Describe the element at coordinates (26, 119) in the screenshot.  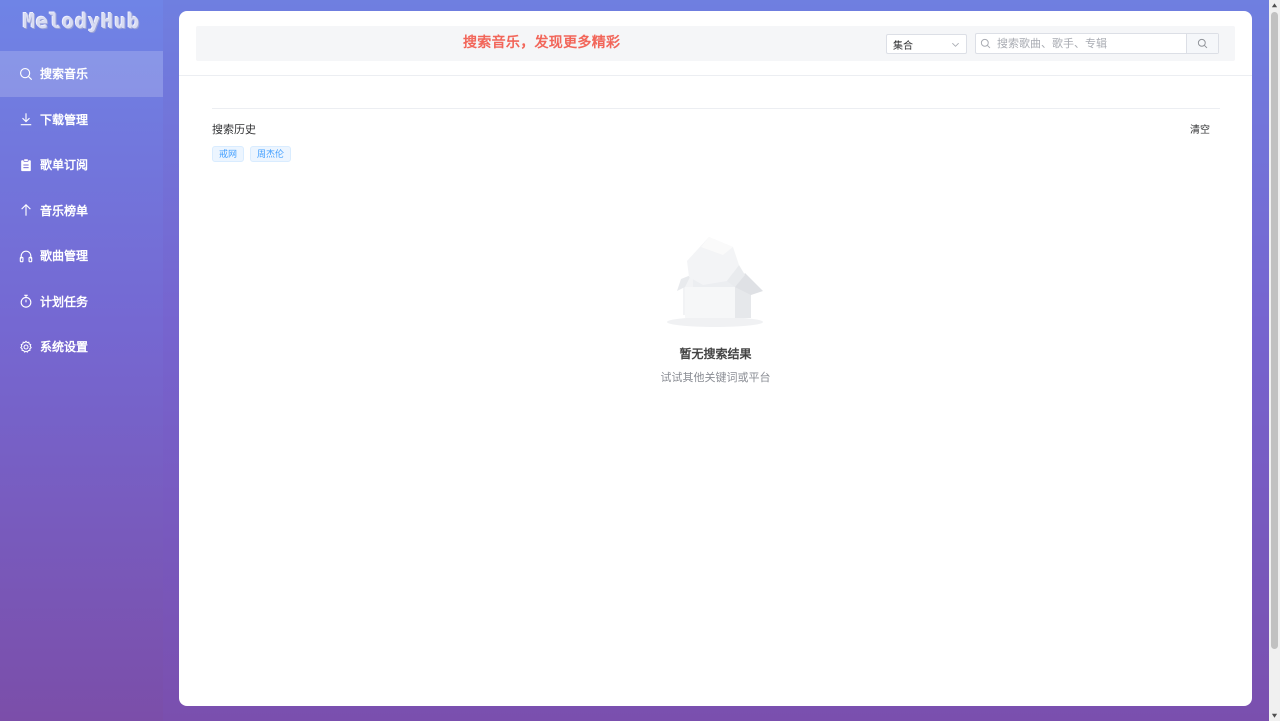
I see `download-icon` at that location.